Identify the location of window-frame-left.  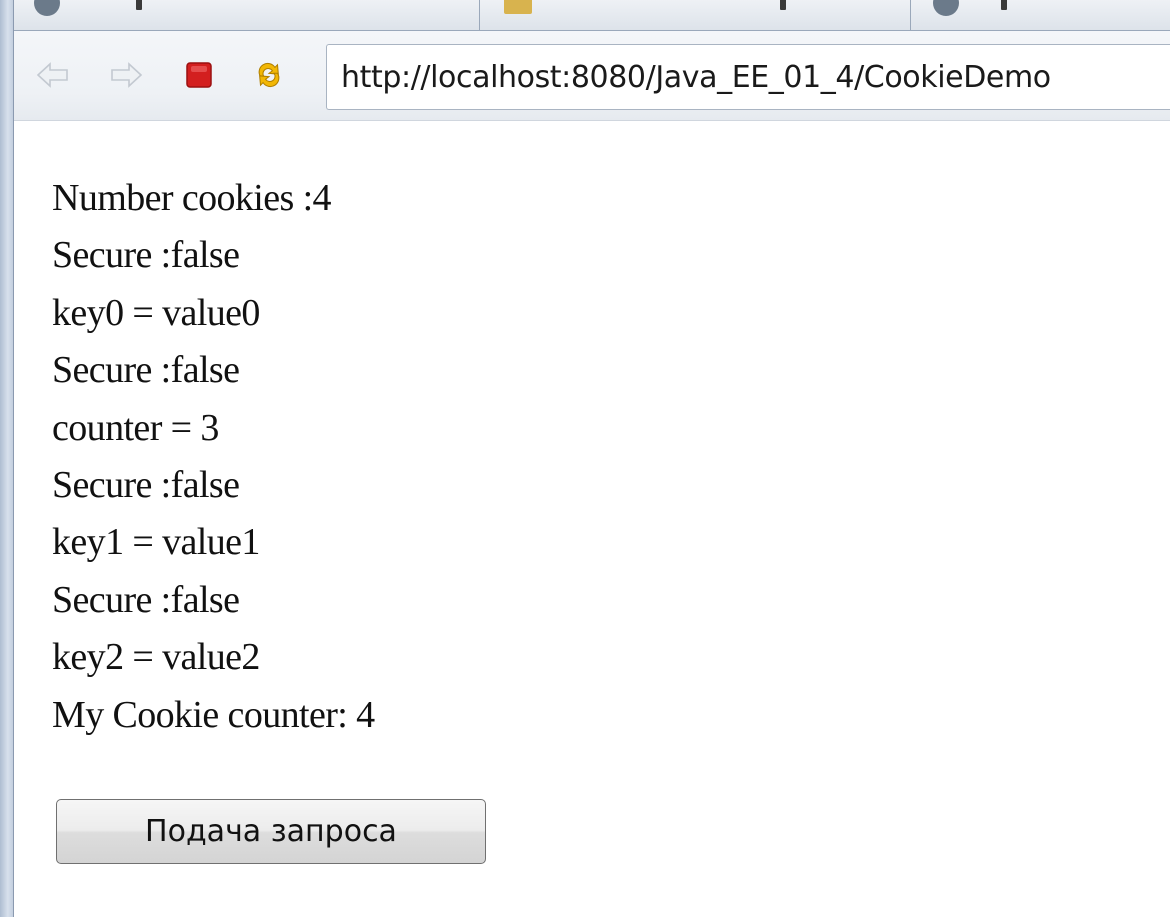
(7, 458).